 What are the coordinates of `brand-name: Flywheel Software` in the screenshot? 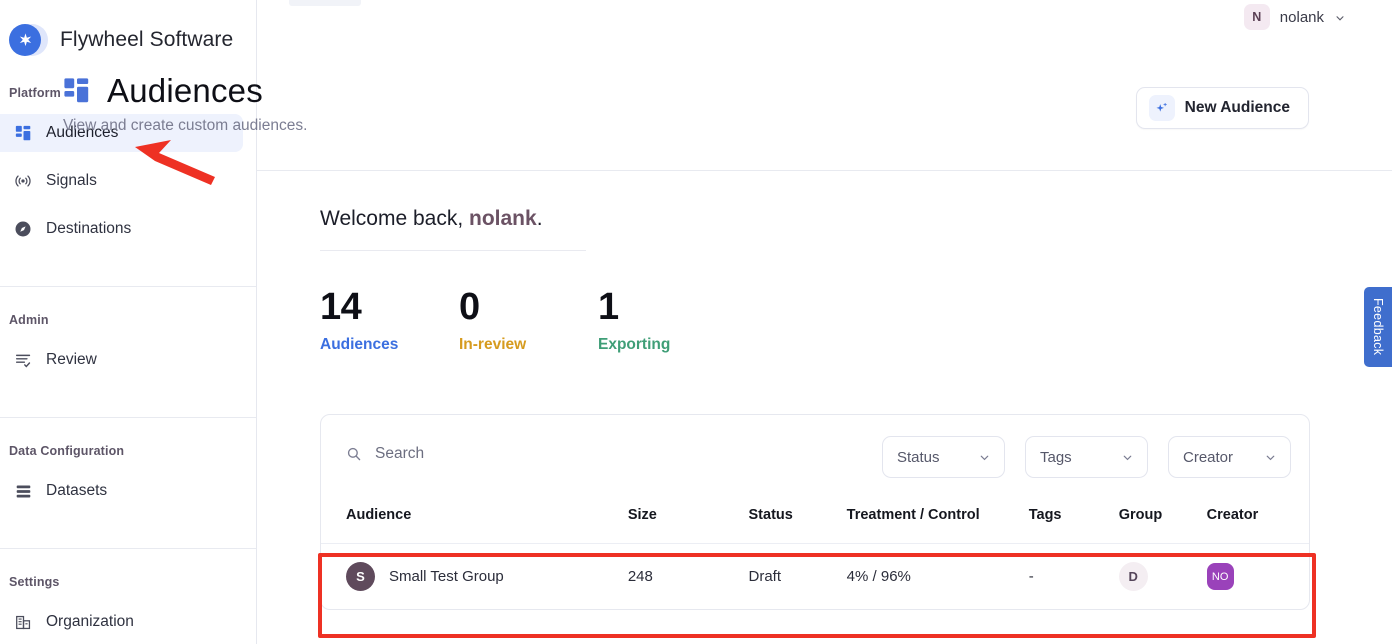 It's located at (147, 39).